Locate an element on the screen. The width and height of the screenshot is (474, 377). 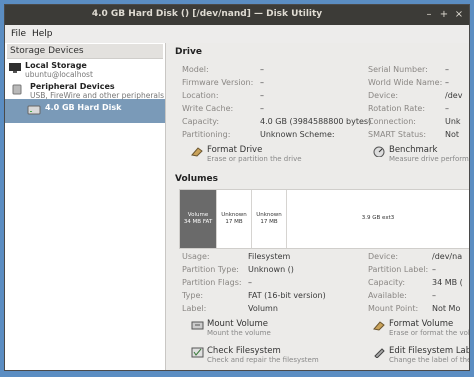
benchmark-icon is located at coordinates (379, 151).